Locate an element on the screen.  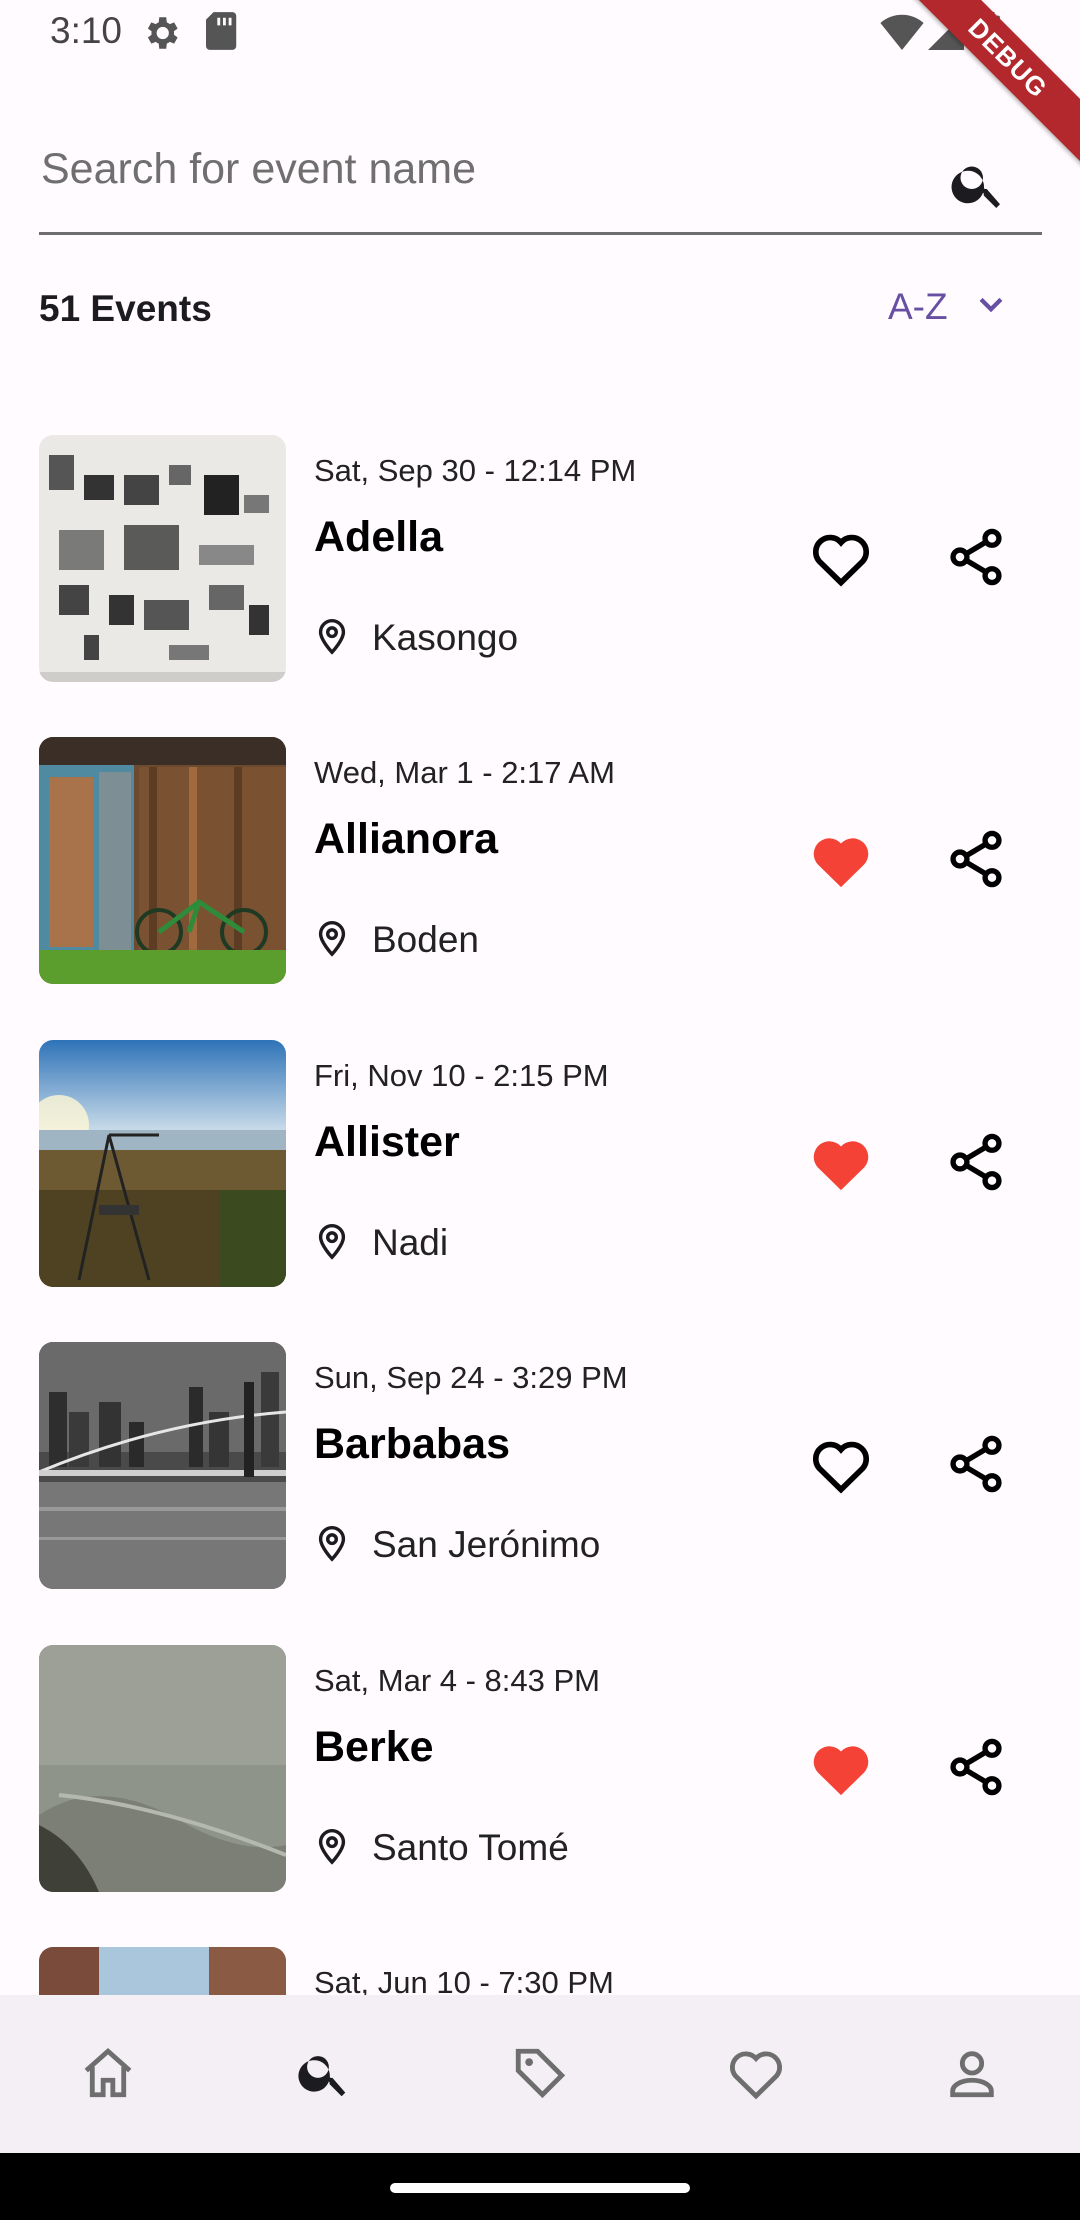
gesture-navigation-bar is located at coordinates (540, 2186).